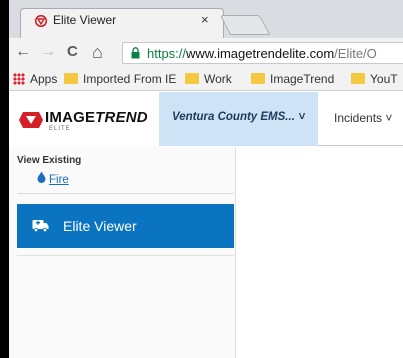  Describe the element at coordinates (218, 79) in the screenshot. I see `bookmark-label: Work` at that location.